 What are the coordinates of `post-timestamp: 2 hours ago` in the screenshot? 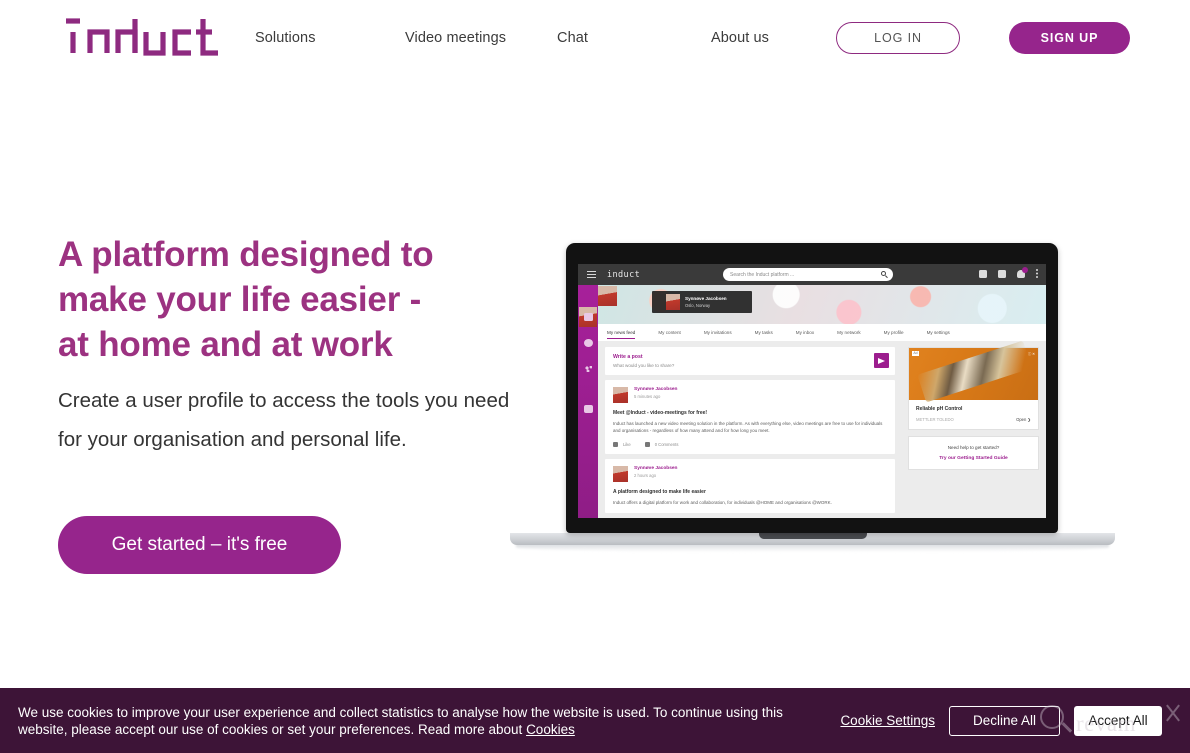 It's located at (645, 475).